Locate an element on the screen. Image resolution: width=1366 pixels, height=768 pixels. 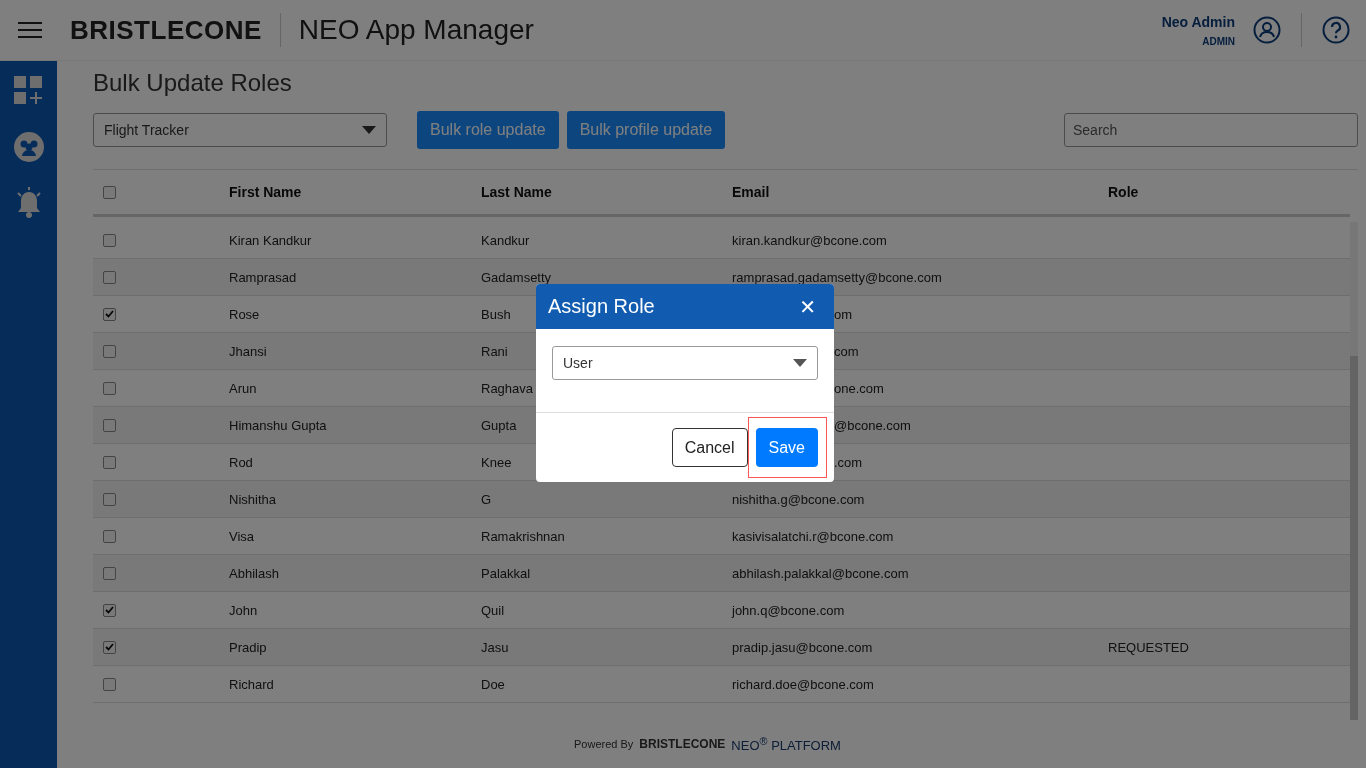
table-cell: G is located at coordinates (486, 499).